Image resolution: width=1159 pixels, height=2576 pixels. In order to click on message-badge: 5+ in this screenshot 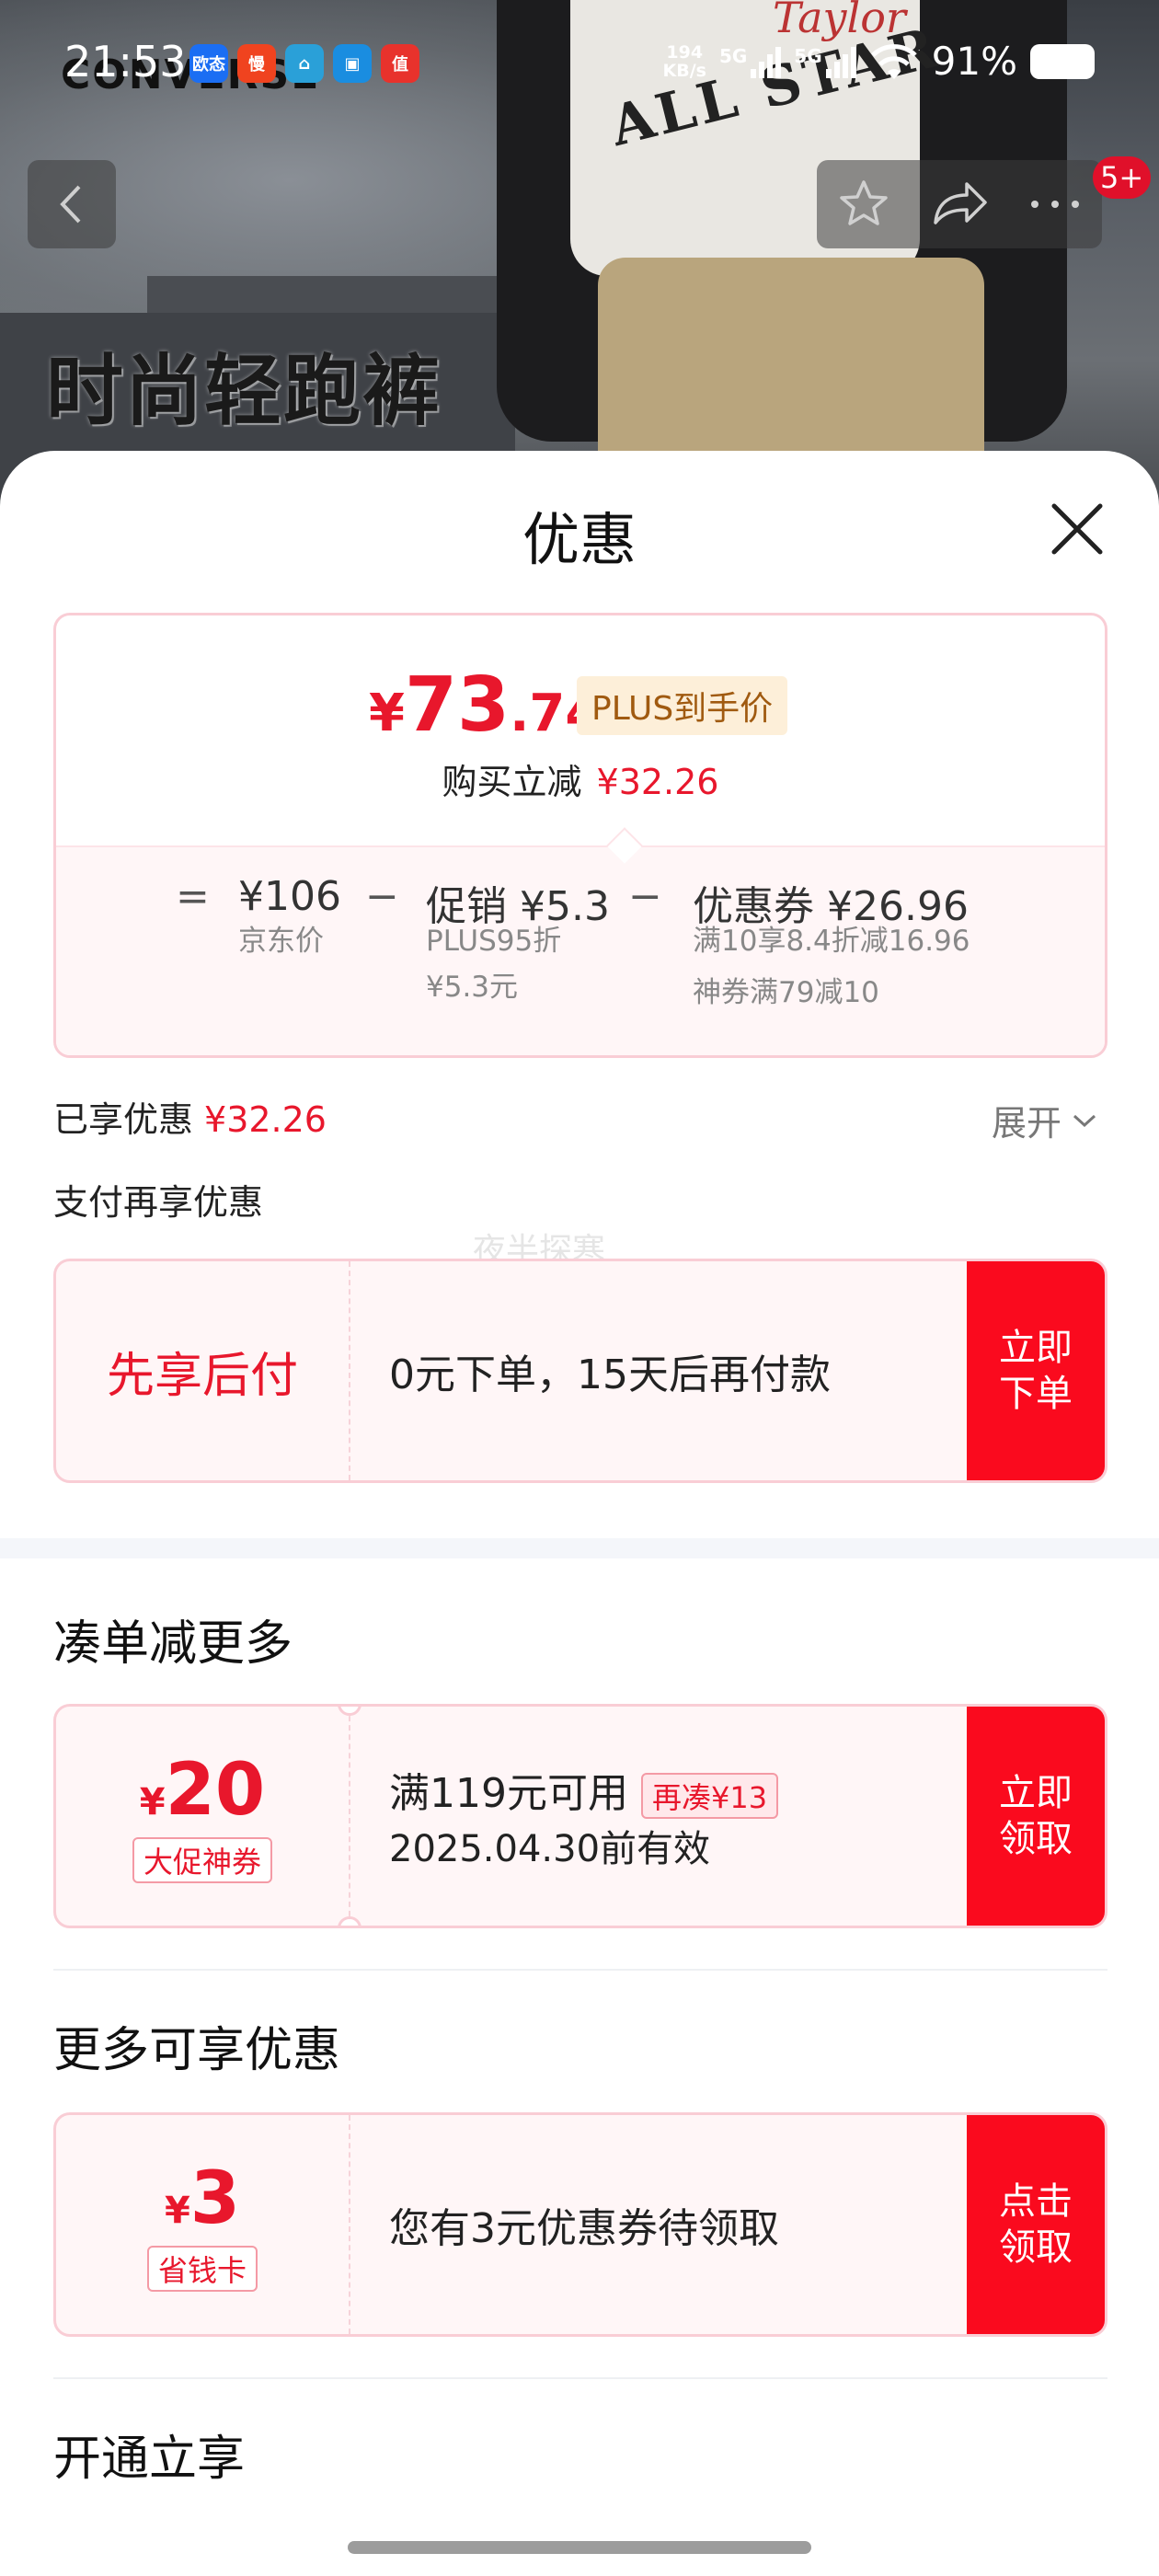, I will do `click(1122, 177)`.